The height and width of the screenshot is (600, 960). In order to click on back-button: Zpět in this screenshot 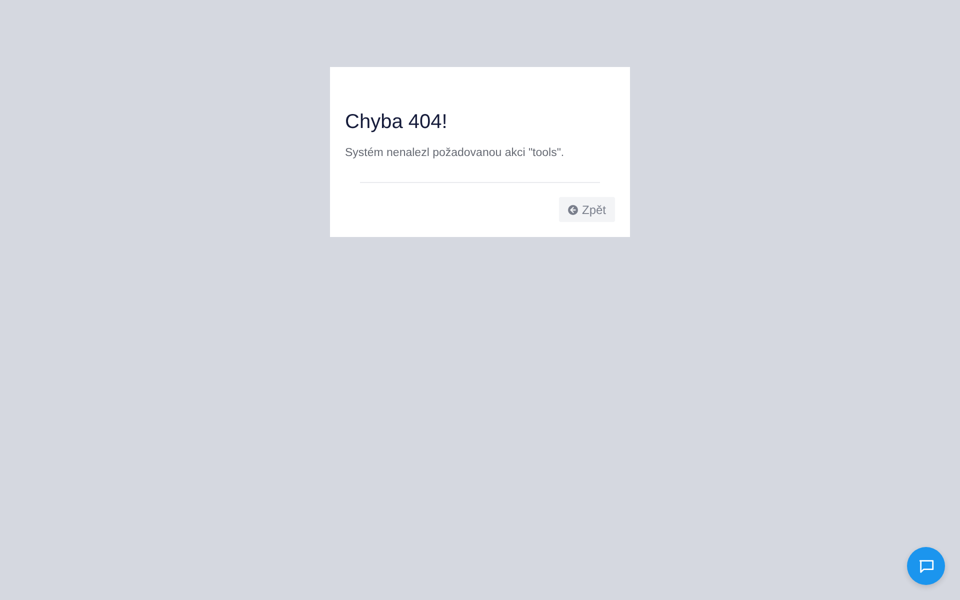, I will do `click(586, 209)`.